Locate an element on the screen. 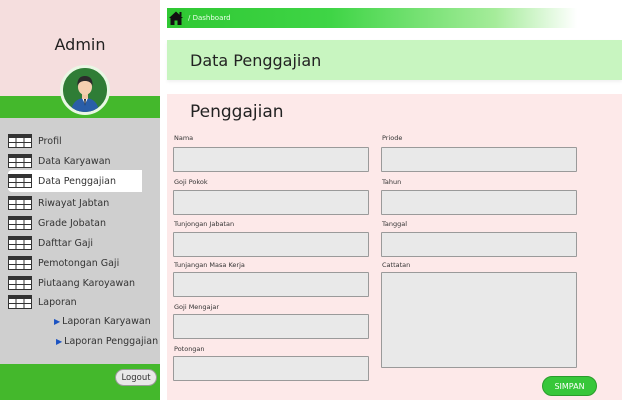 The height and width of the screenshot is (400, 622). nama-input is located at coordinates (271, 159).